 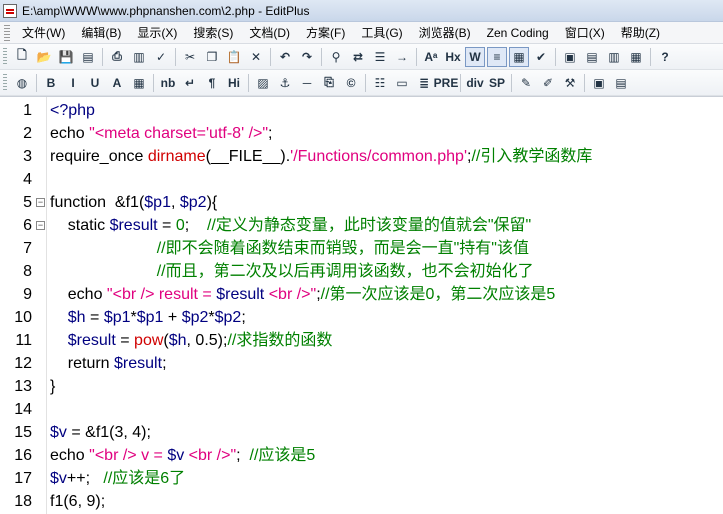 I want to click on toolbar-button-pre: PRE, so click(x=446, y=83).